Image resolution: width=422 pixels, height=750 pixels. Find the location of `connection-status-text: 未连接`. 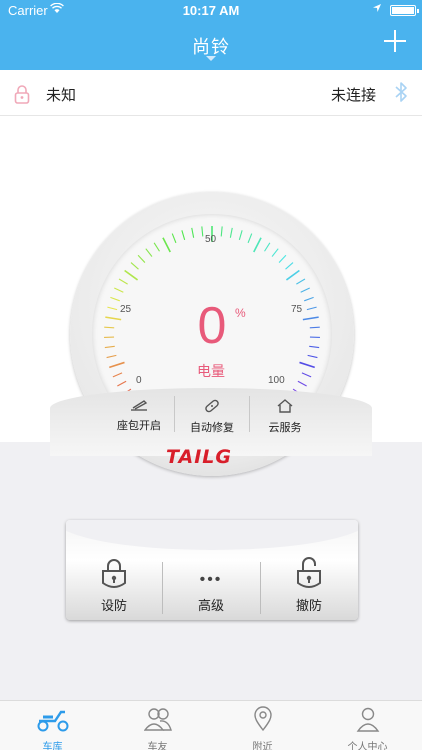

connection-status-text: 未连接 is located at coordinates (353, 95).